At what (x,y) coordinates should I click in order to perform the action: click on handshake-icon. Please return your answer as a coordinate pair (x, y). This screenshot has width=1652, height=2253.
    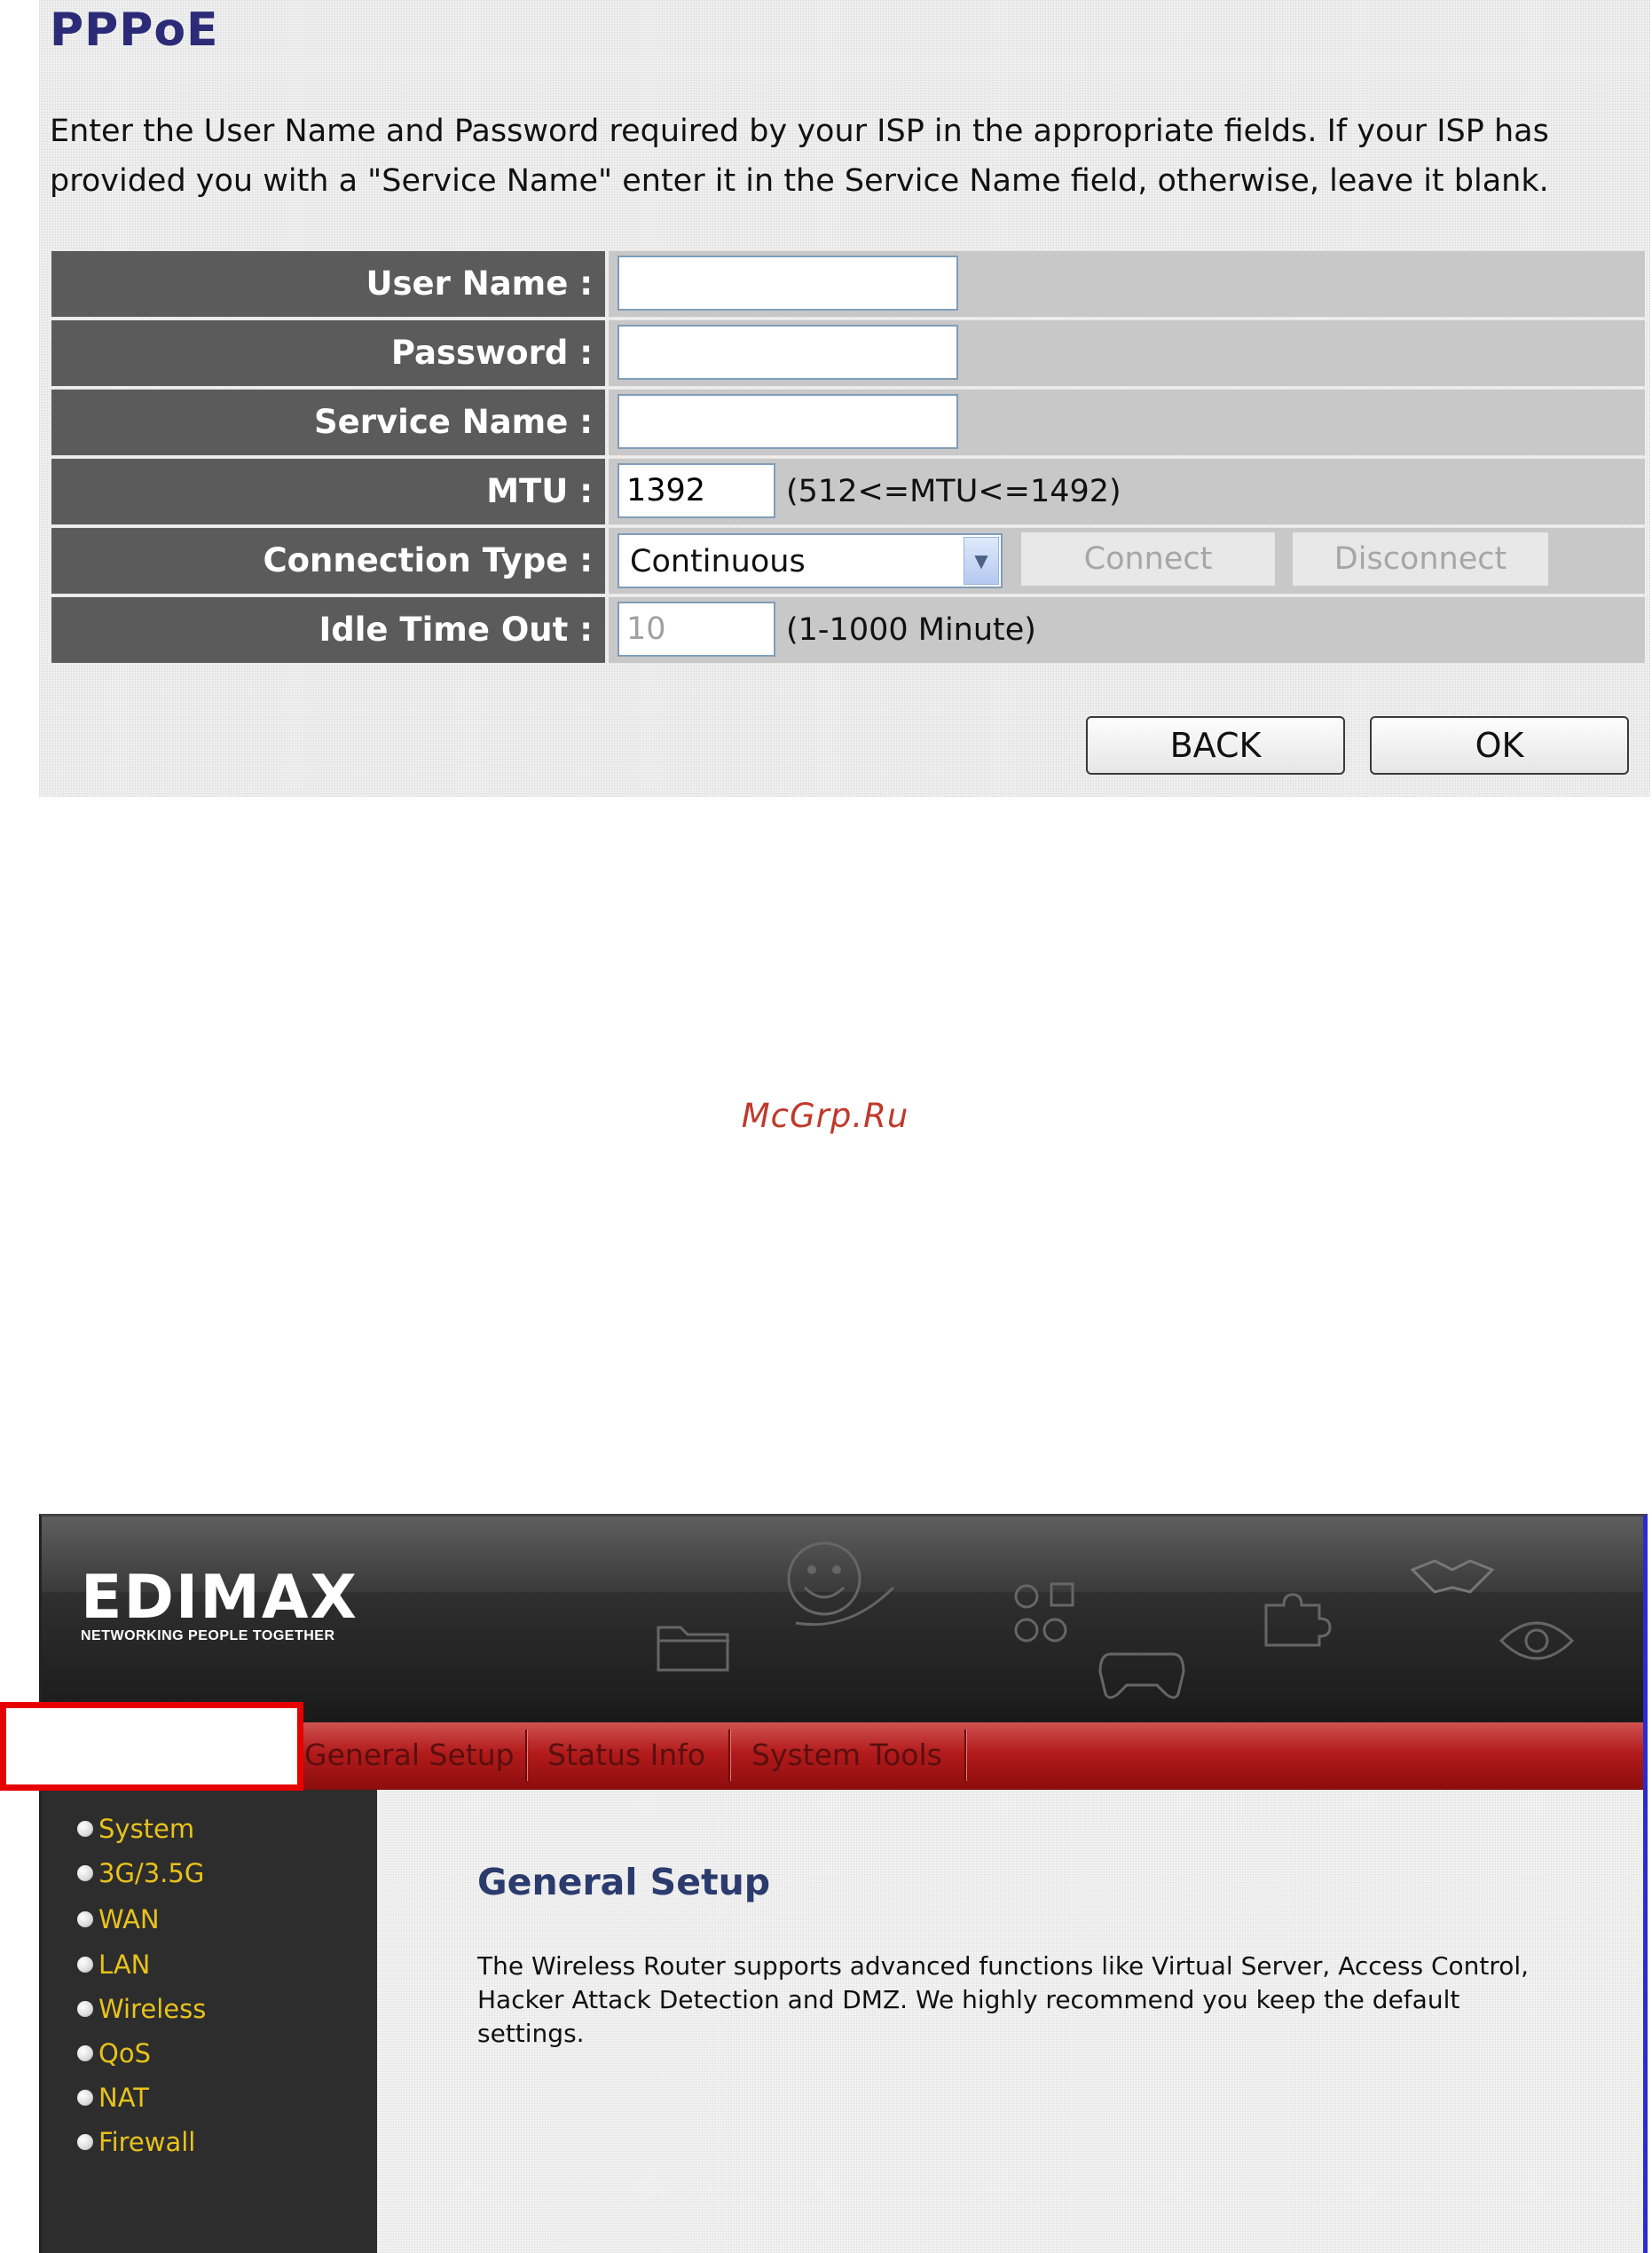
    Looking at the image, I should click on (1452, 1576).